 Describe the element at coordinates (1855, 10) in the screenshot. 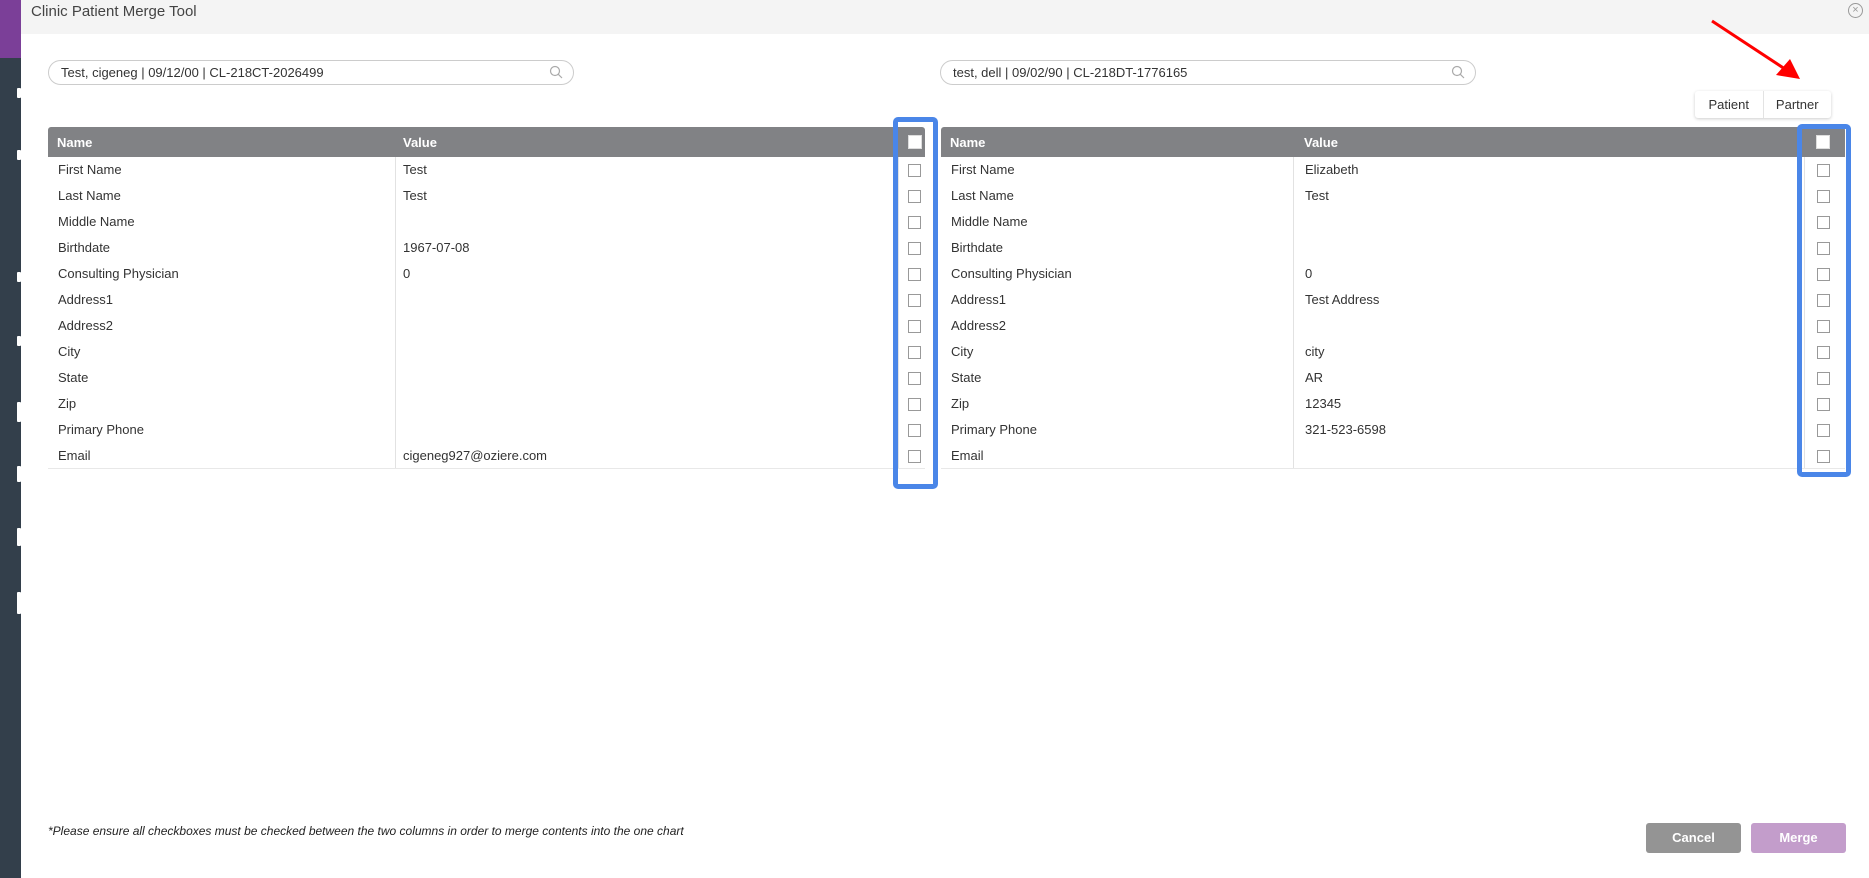

I see `close-icon: ×` at that location.